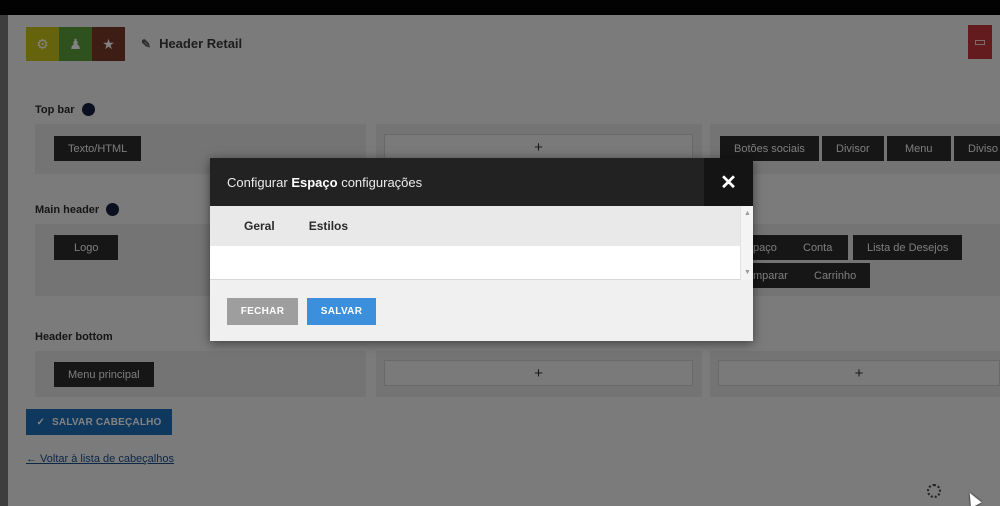  What do you see at coordinates (262, 311) in the screenshot?
I see `fechar-button: FECHAR` at bounding box center [262, 311].